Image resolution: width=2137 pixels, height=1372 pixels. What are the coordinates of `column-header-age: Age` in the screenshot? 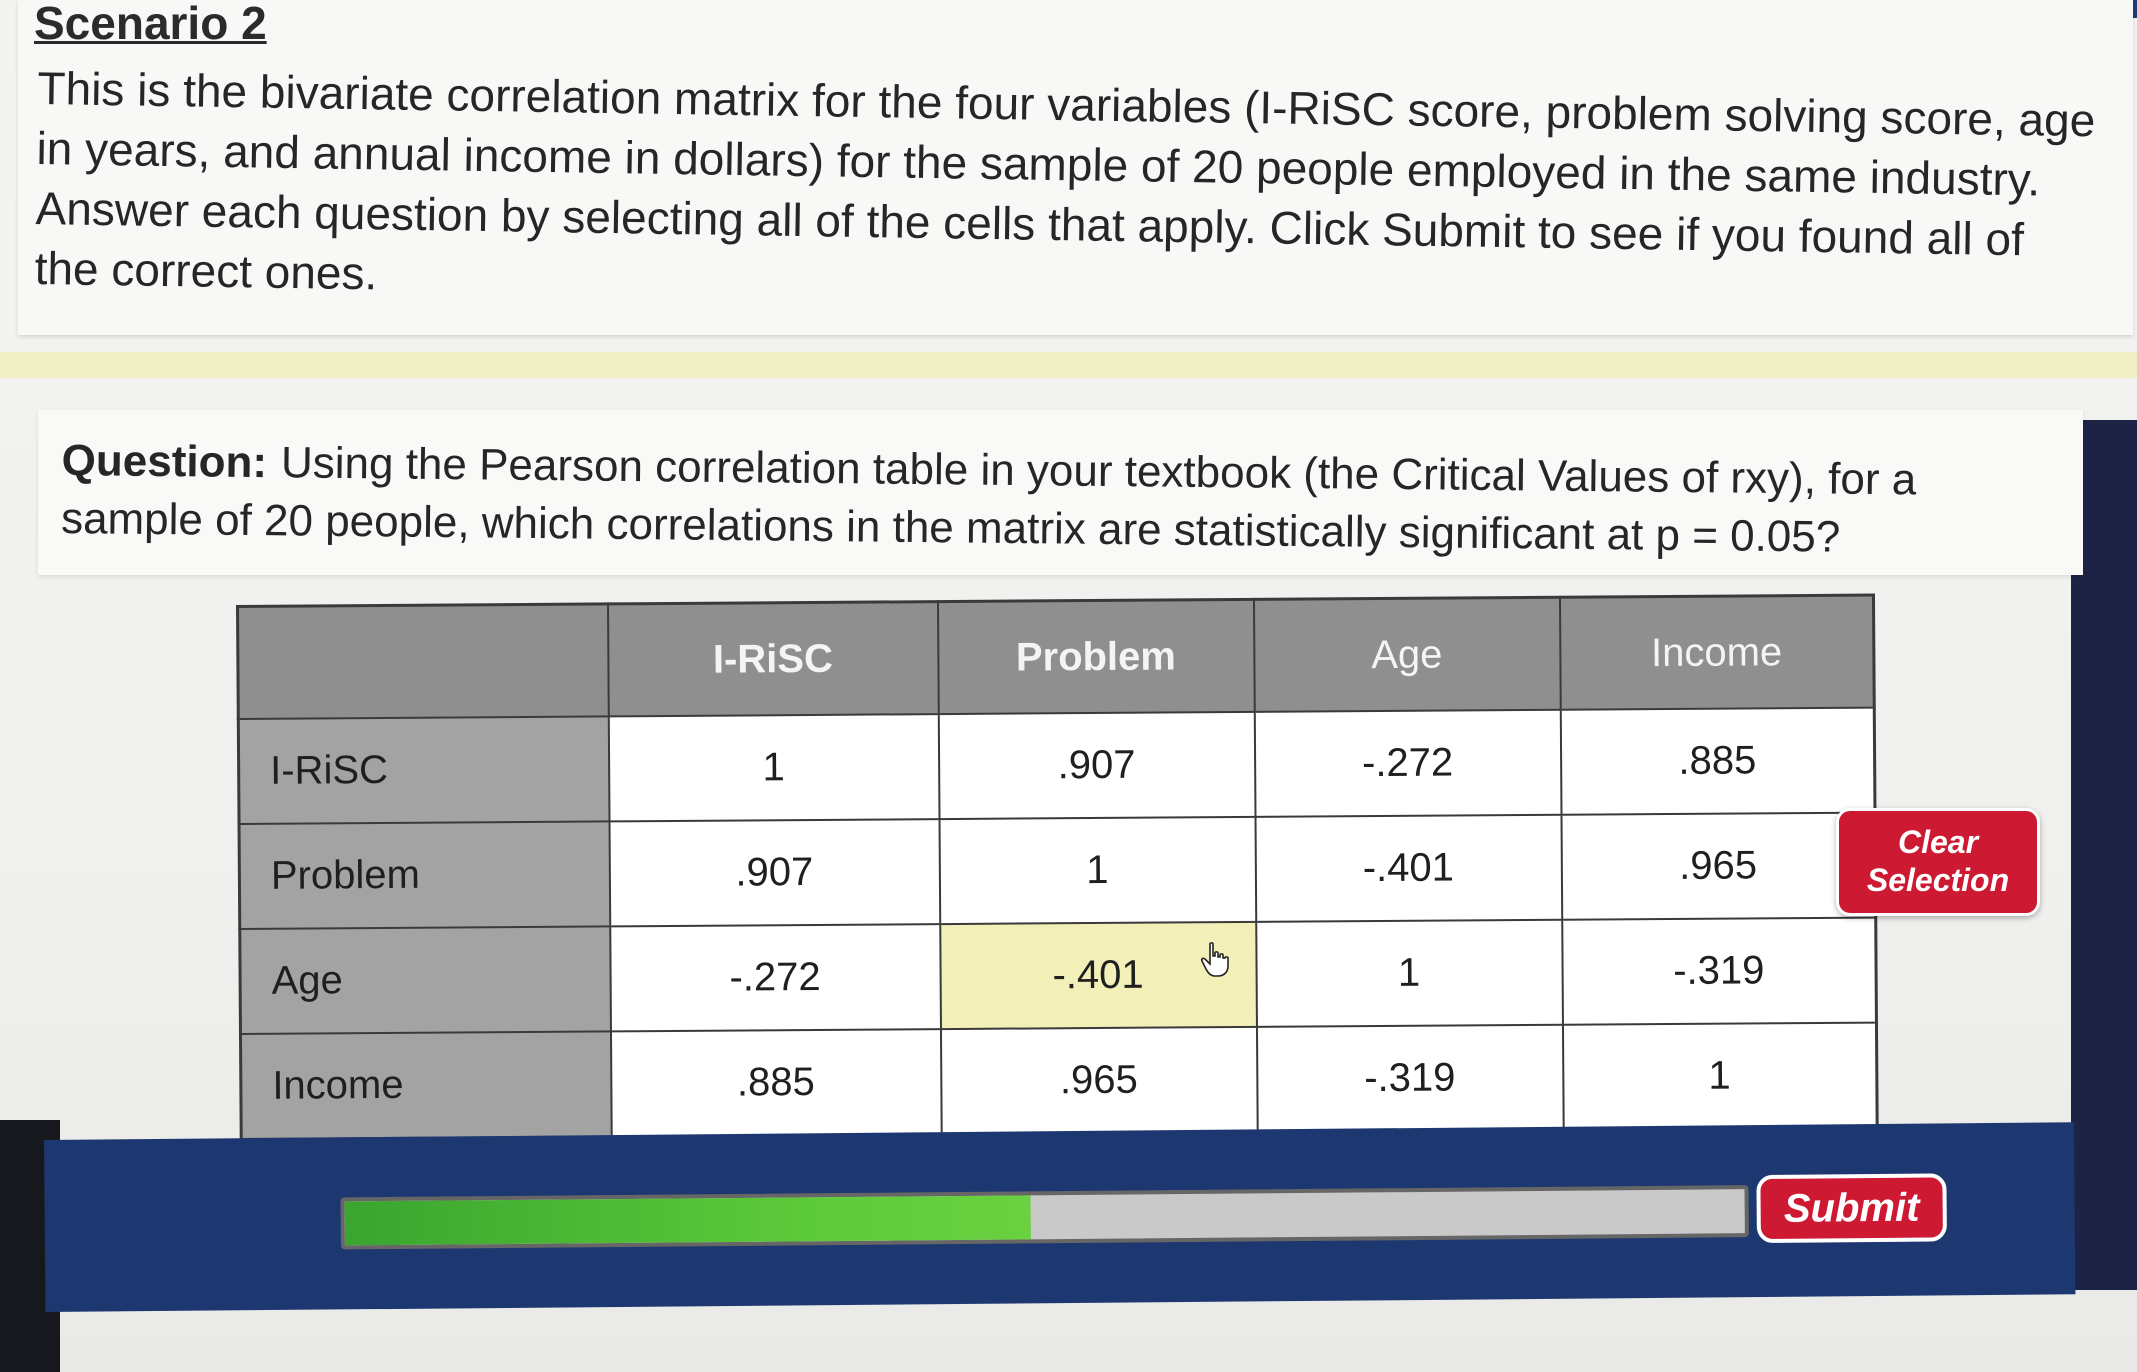 It's located at (1407, 654).